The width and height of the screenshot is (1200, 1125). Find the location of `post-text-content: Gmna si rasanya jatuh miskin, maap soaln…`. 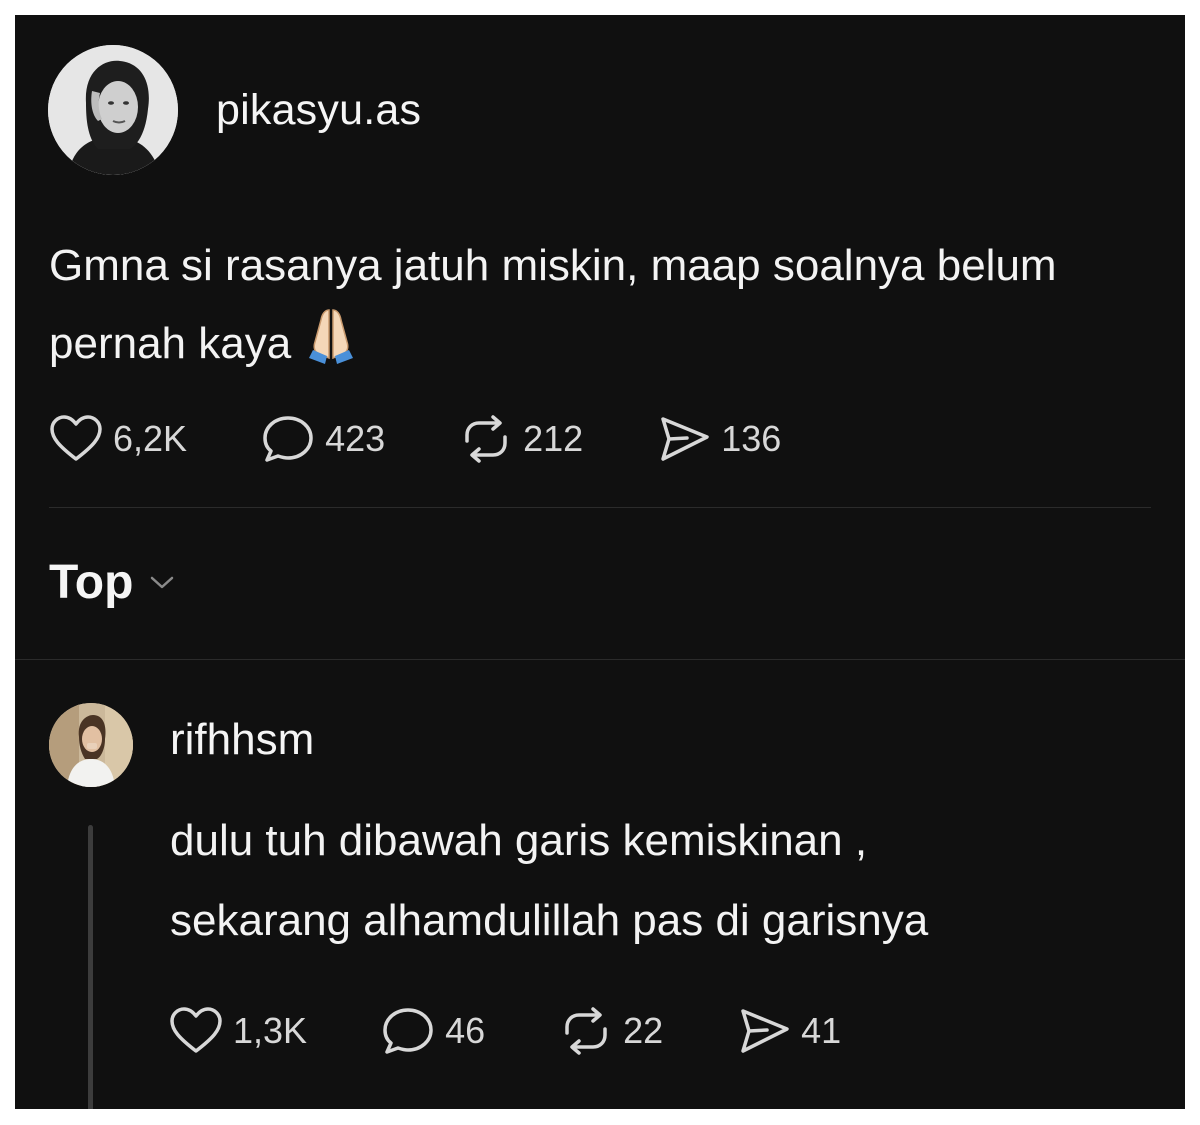

post-text-content: Gmna si rasanya jatuh miskin, maap soaln… is located at coordinates (553, 304).